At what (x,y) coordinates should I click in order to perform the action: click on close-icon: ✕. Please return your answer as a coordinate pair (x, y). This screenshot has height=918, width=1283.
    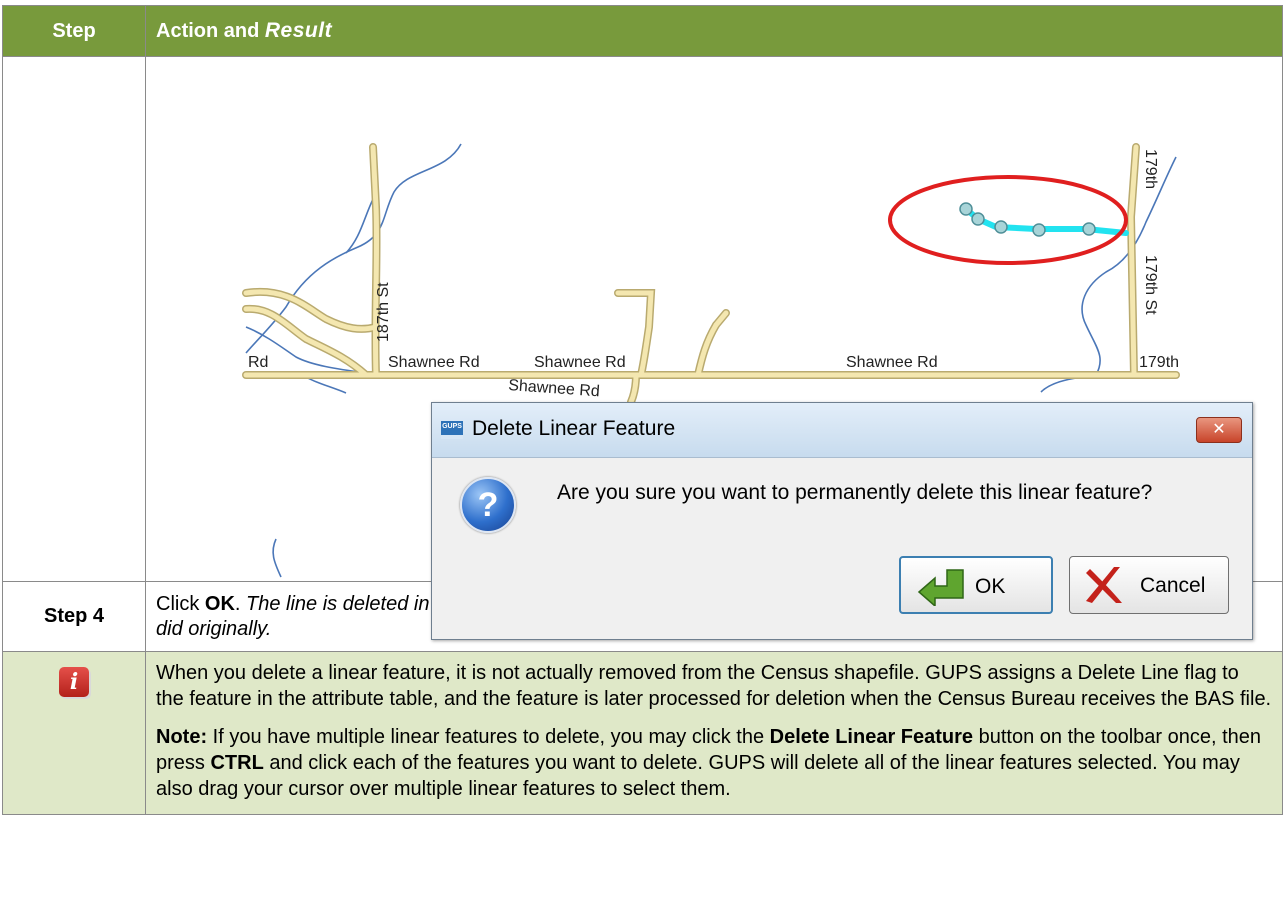
    Looking at the image, I should click on (1219, 429).